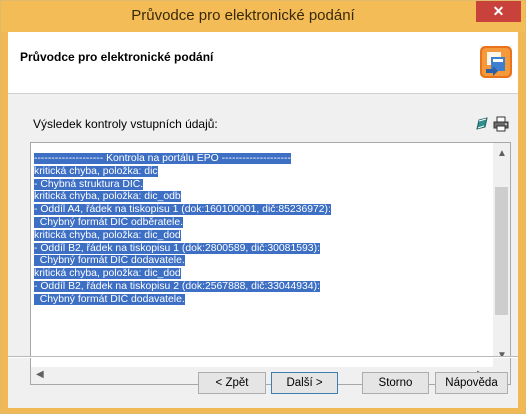 Image resolution: width=526 pixels, height=414 pixels. Describe the element at coordinates (501, 251) in the screenshot. I see `vertical-scroll-thumb` at that location.